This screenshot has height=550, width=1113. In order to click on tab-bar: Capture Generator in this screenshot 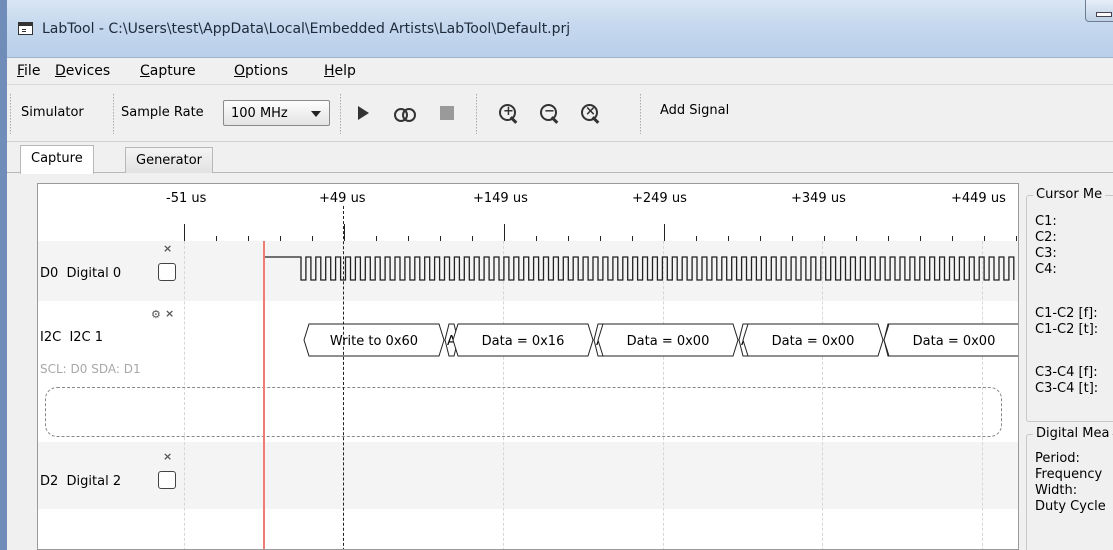, I will do `click(560, 158)`.